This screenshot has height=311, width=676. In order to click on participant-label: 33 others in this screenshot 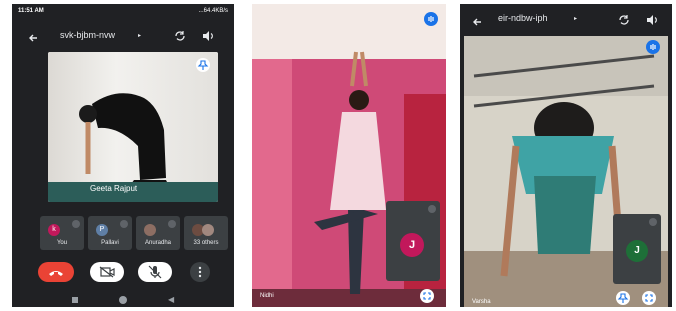, I will do `click(206, 243)`.